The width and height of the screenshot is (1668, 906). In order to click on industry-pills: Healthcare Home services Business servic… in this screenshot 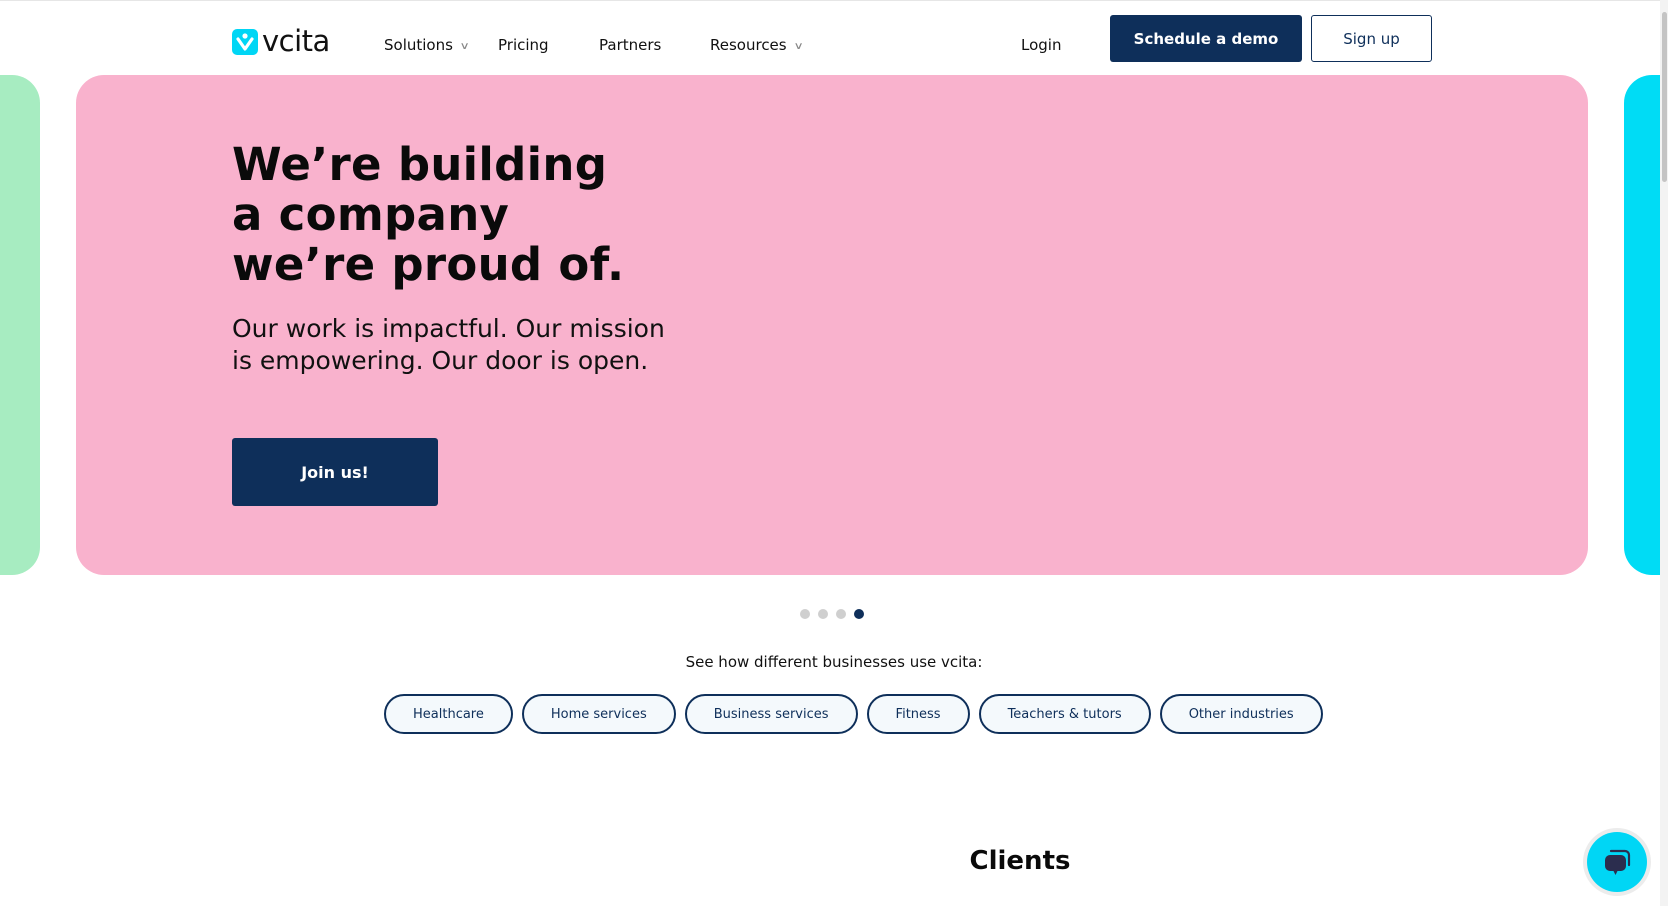, I will do `click(853, 714)`.